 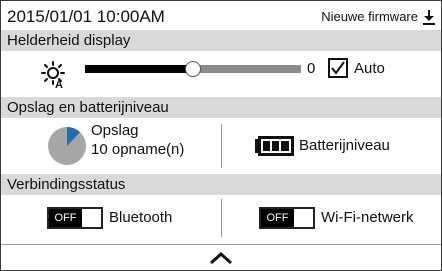 I want to click on brightness-header: Helderheid display, so click(x=221, y=40).